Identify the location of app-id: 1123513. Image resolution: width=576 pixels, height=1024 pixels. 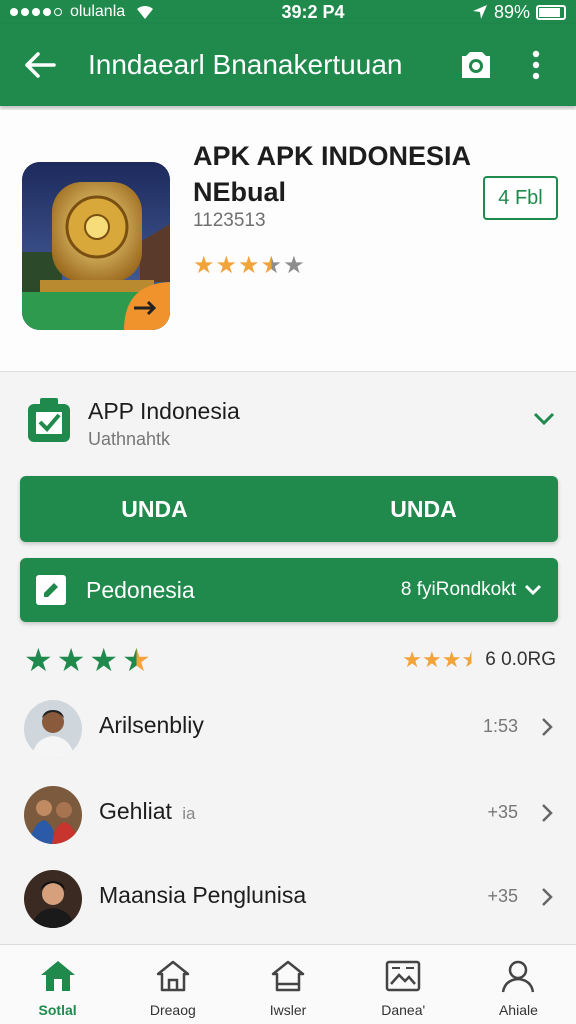
(229, 220).